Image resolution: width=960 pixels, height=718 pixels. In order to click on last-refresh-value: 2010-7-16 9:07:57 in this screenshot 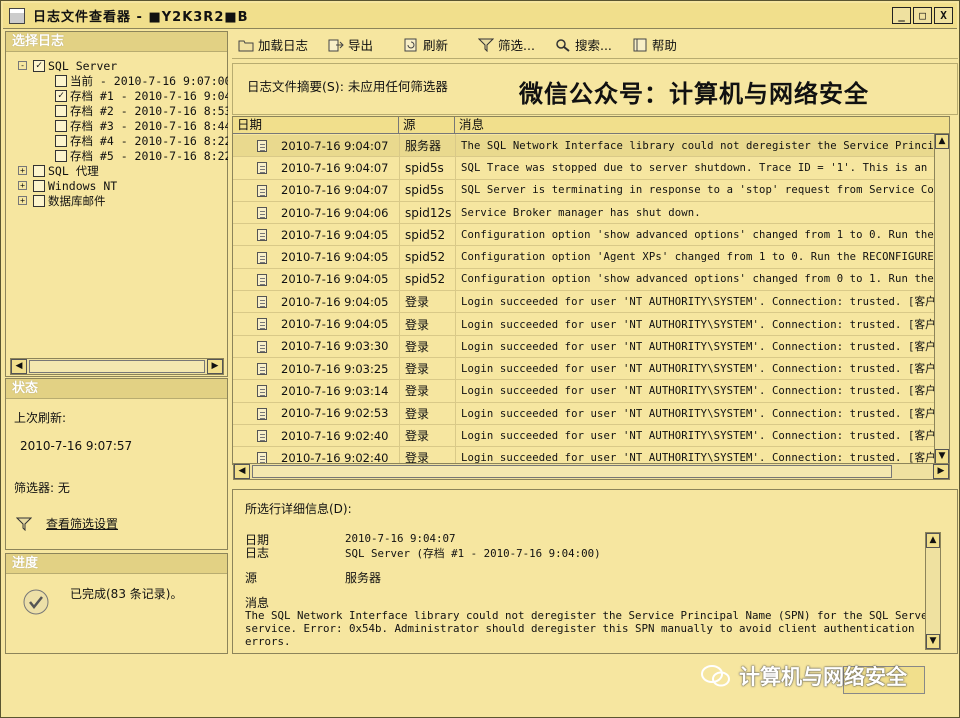, I will do `click(76, 446)`.